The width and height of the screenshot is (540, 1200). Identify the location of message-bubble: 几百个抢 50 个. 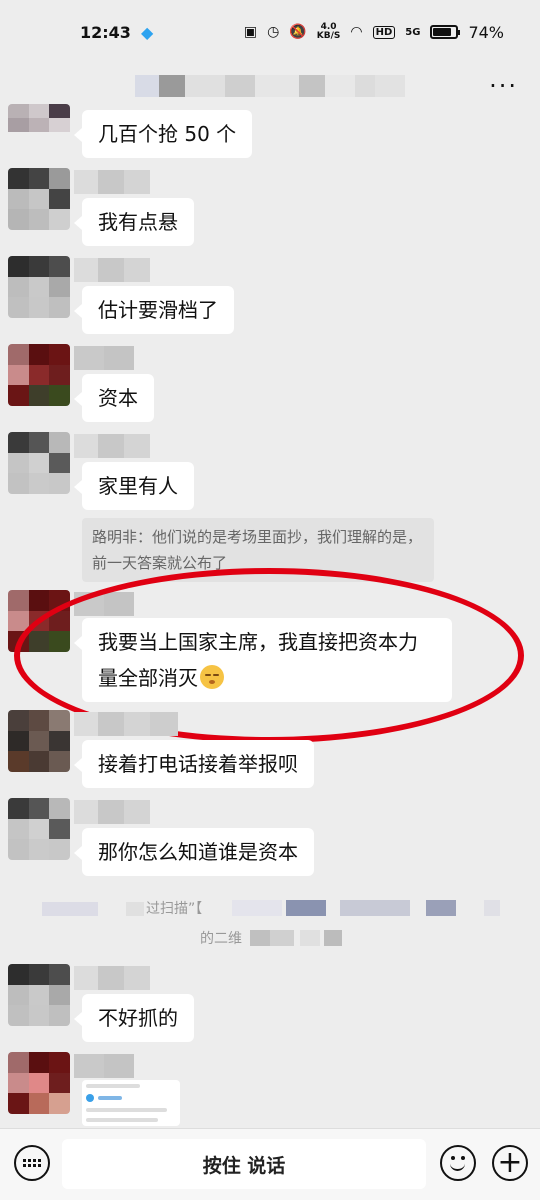
(163, 134).